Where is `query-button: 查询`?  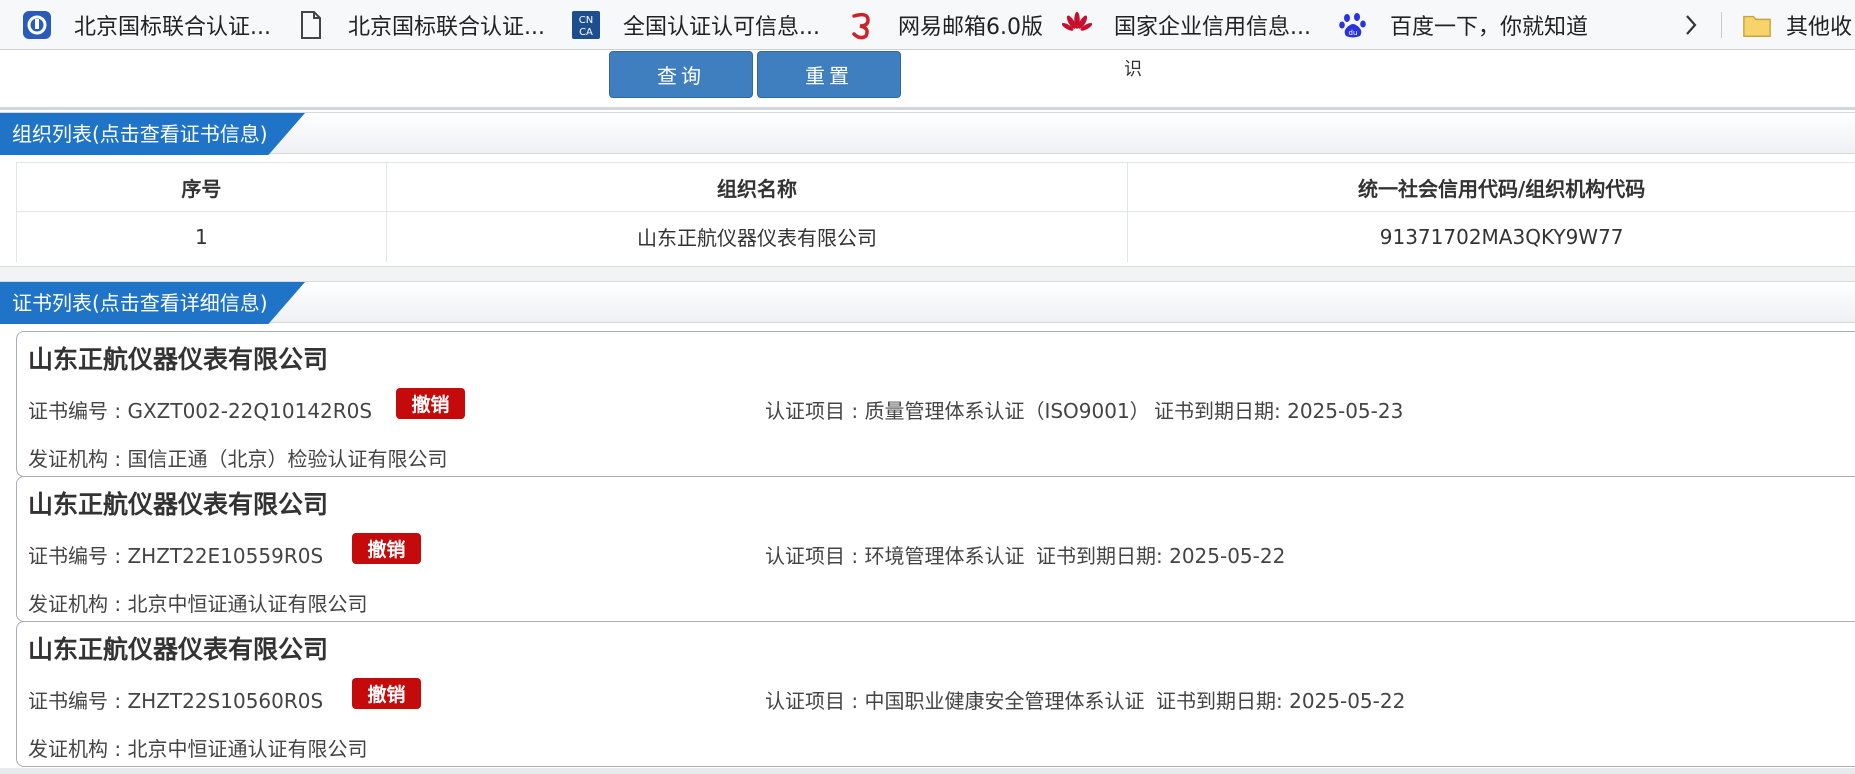
query-button: 查询 is located at coordinates (681, 74).